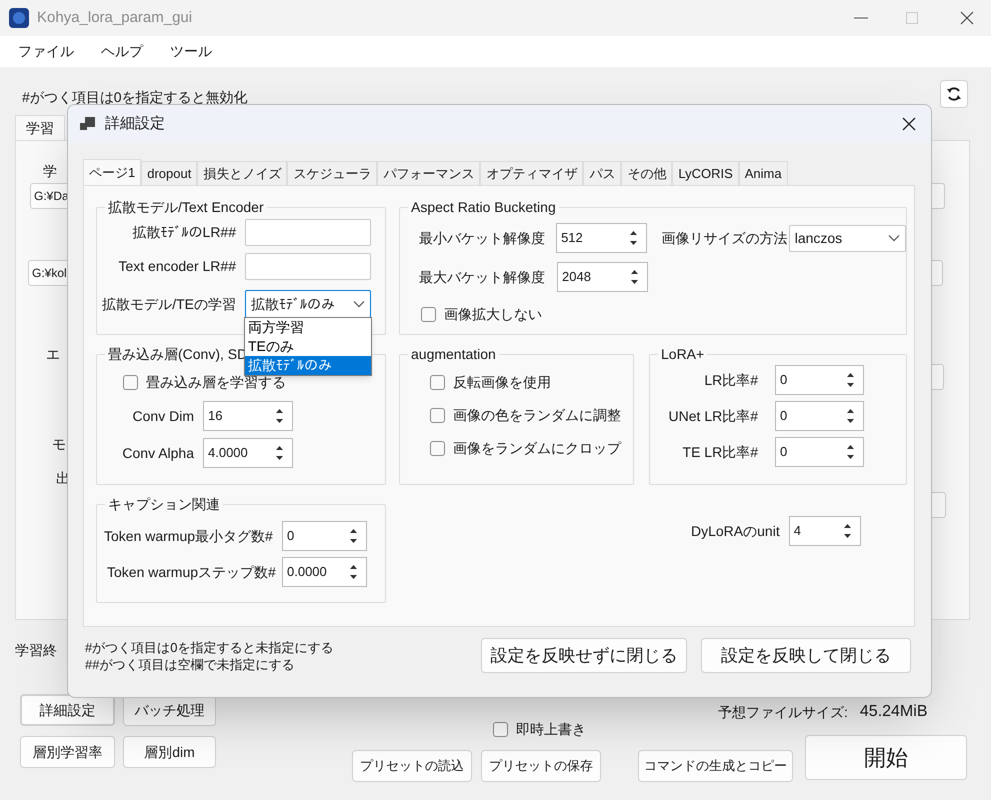 The image size is (991, 800). I want to click on spin-box: 2048, so click(602, 277).